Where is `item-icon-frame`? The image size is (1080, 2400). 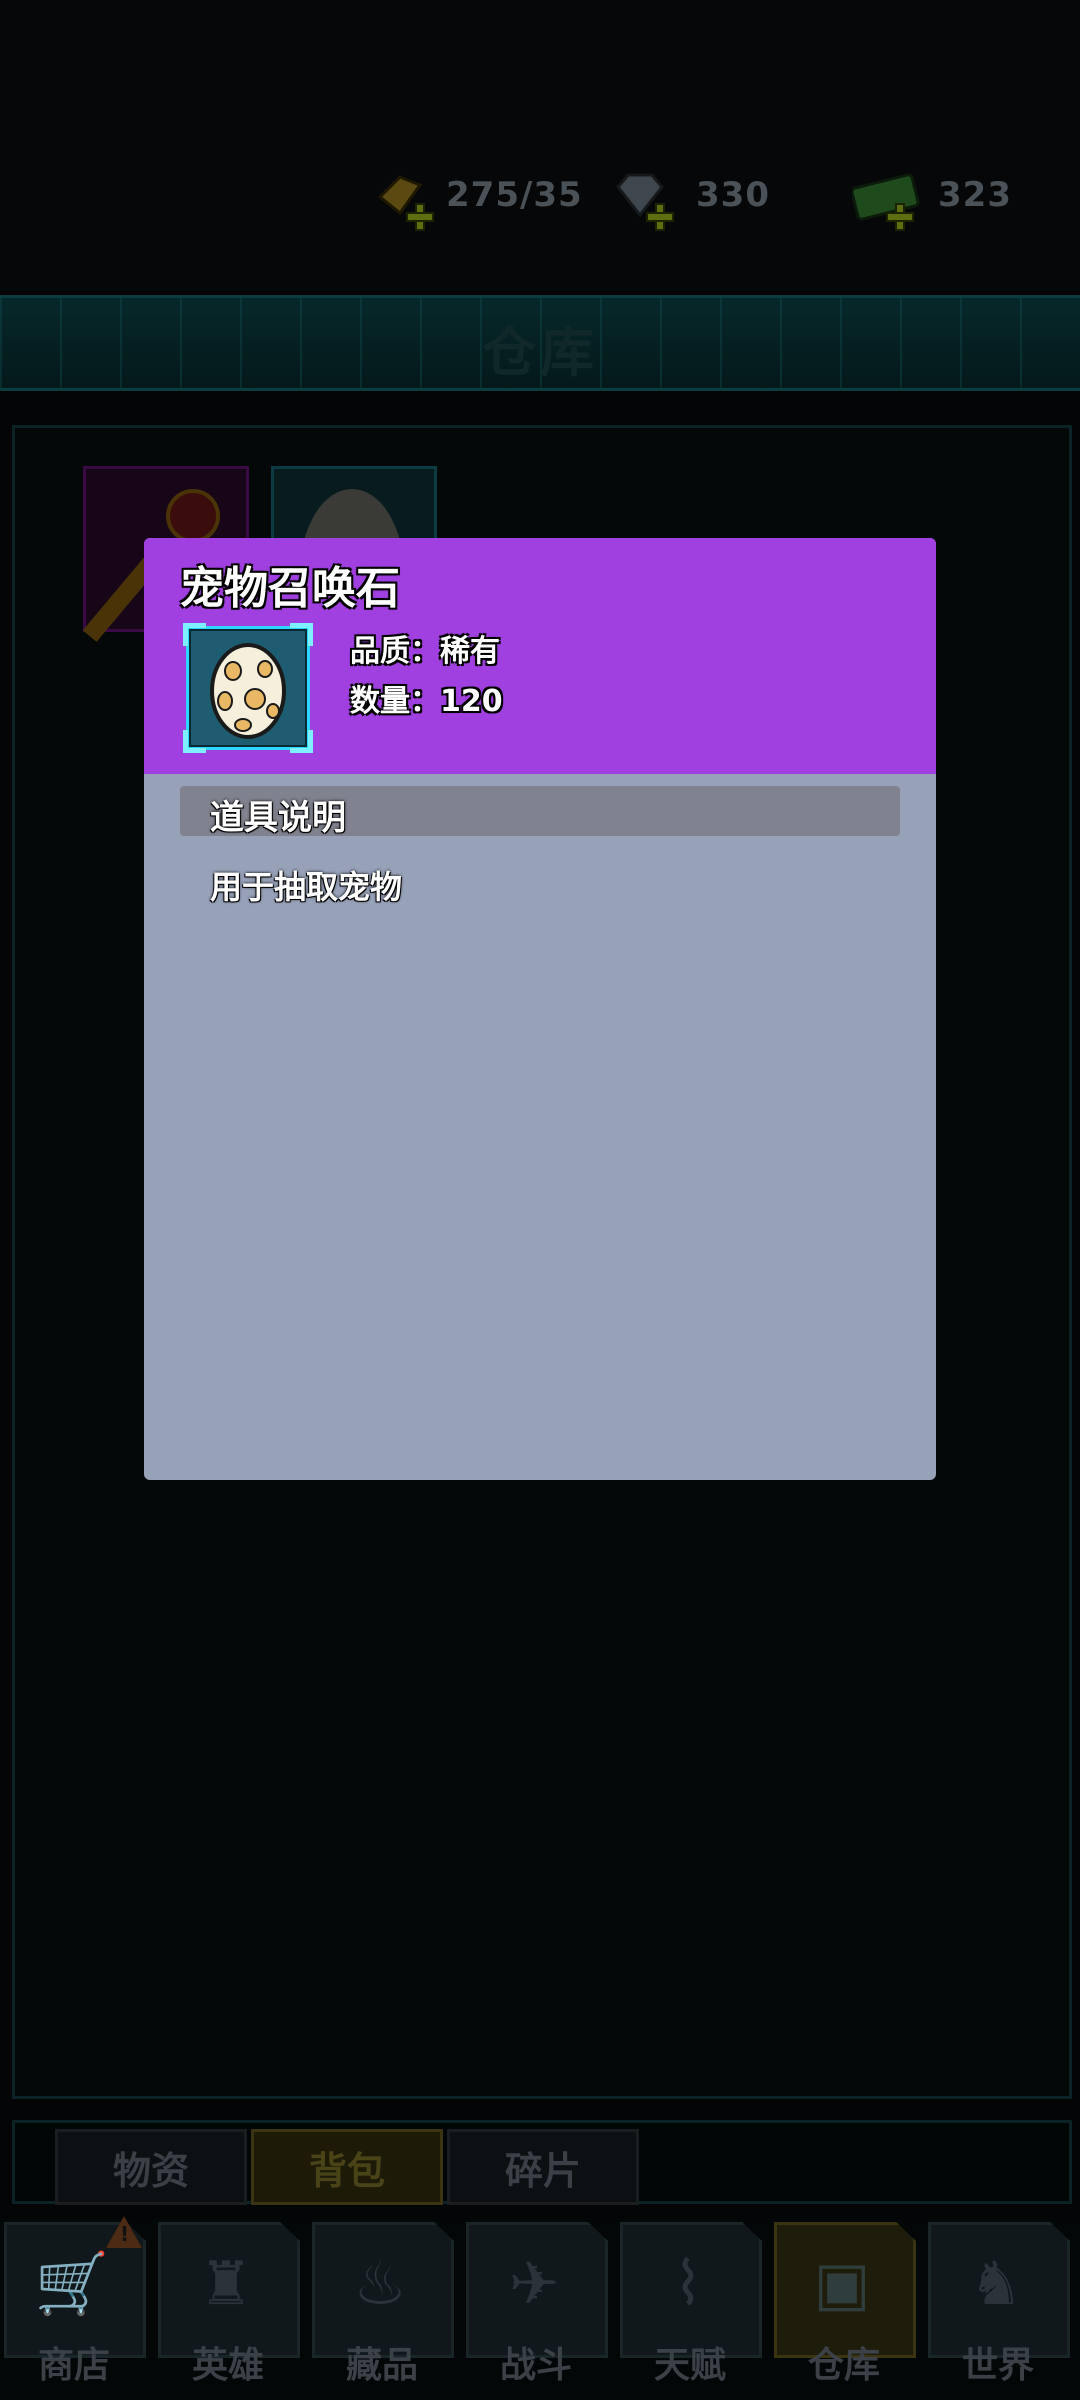 item-icon-frame is located at coordinates (248, 688).